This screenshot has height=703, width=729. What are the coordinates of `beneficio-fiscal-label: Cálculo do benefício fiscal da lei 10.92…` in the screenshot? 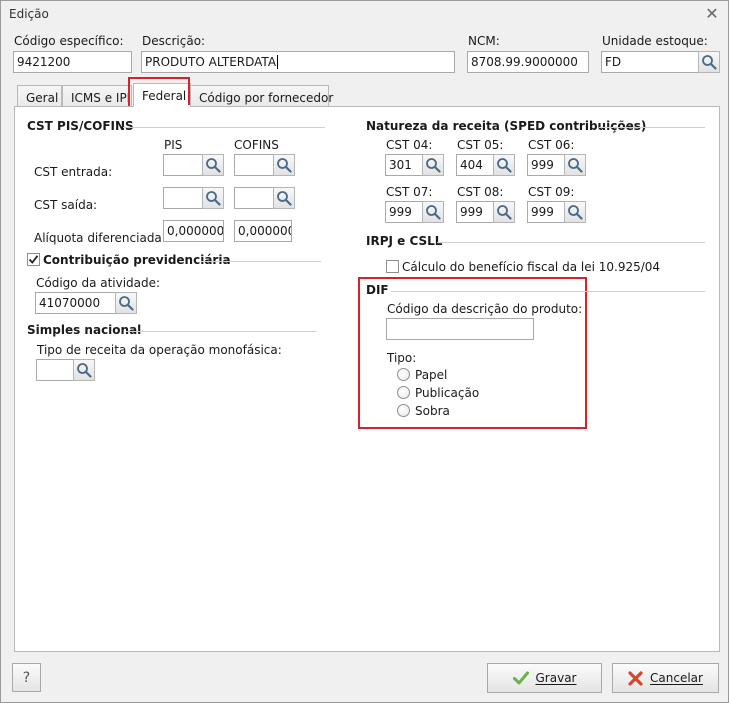 It's located at (531, 267).